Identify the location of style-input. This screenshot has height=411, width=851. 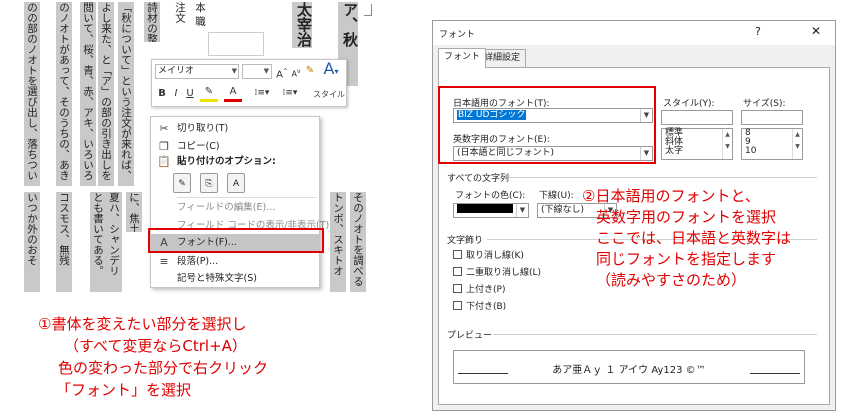
(697, 117).